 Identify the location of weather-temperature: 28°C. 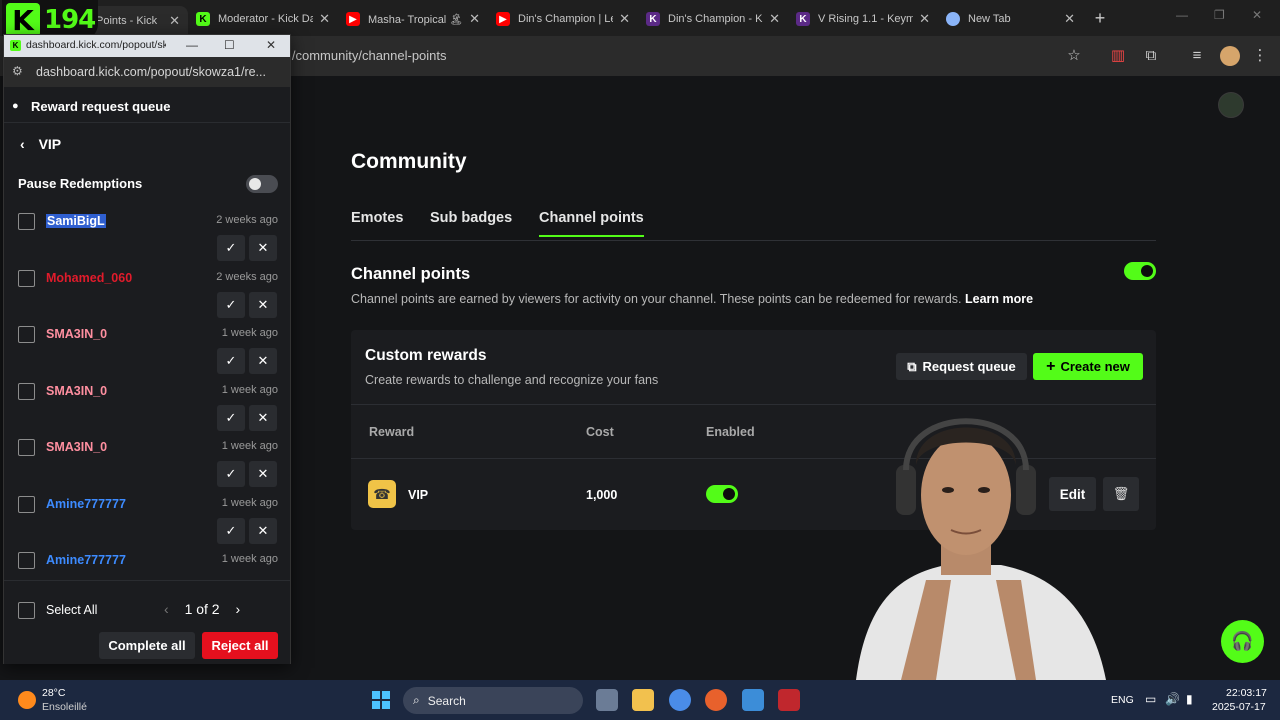
(53, 693).